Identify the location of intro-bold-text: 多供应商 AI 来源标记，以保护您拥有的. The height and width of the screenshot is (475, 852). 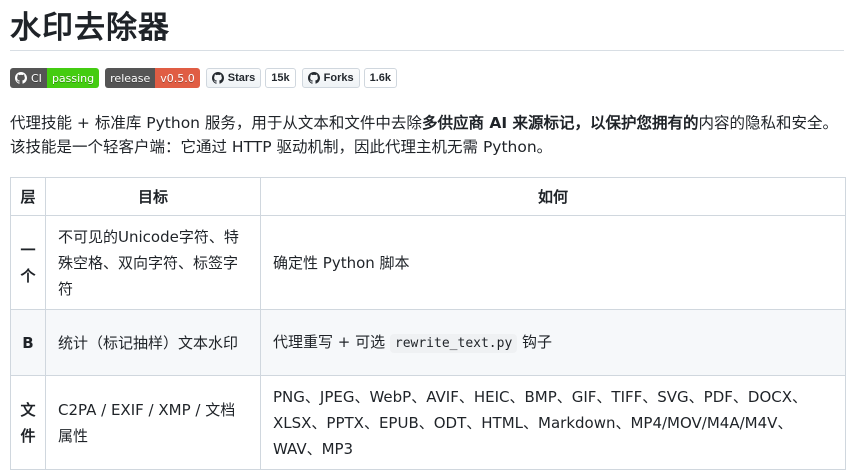
(560, 123).